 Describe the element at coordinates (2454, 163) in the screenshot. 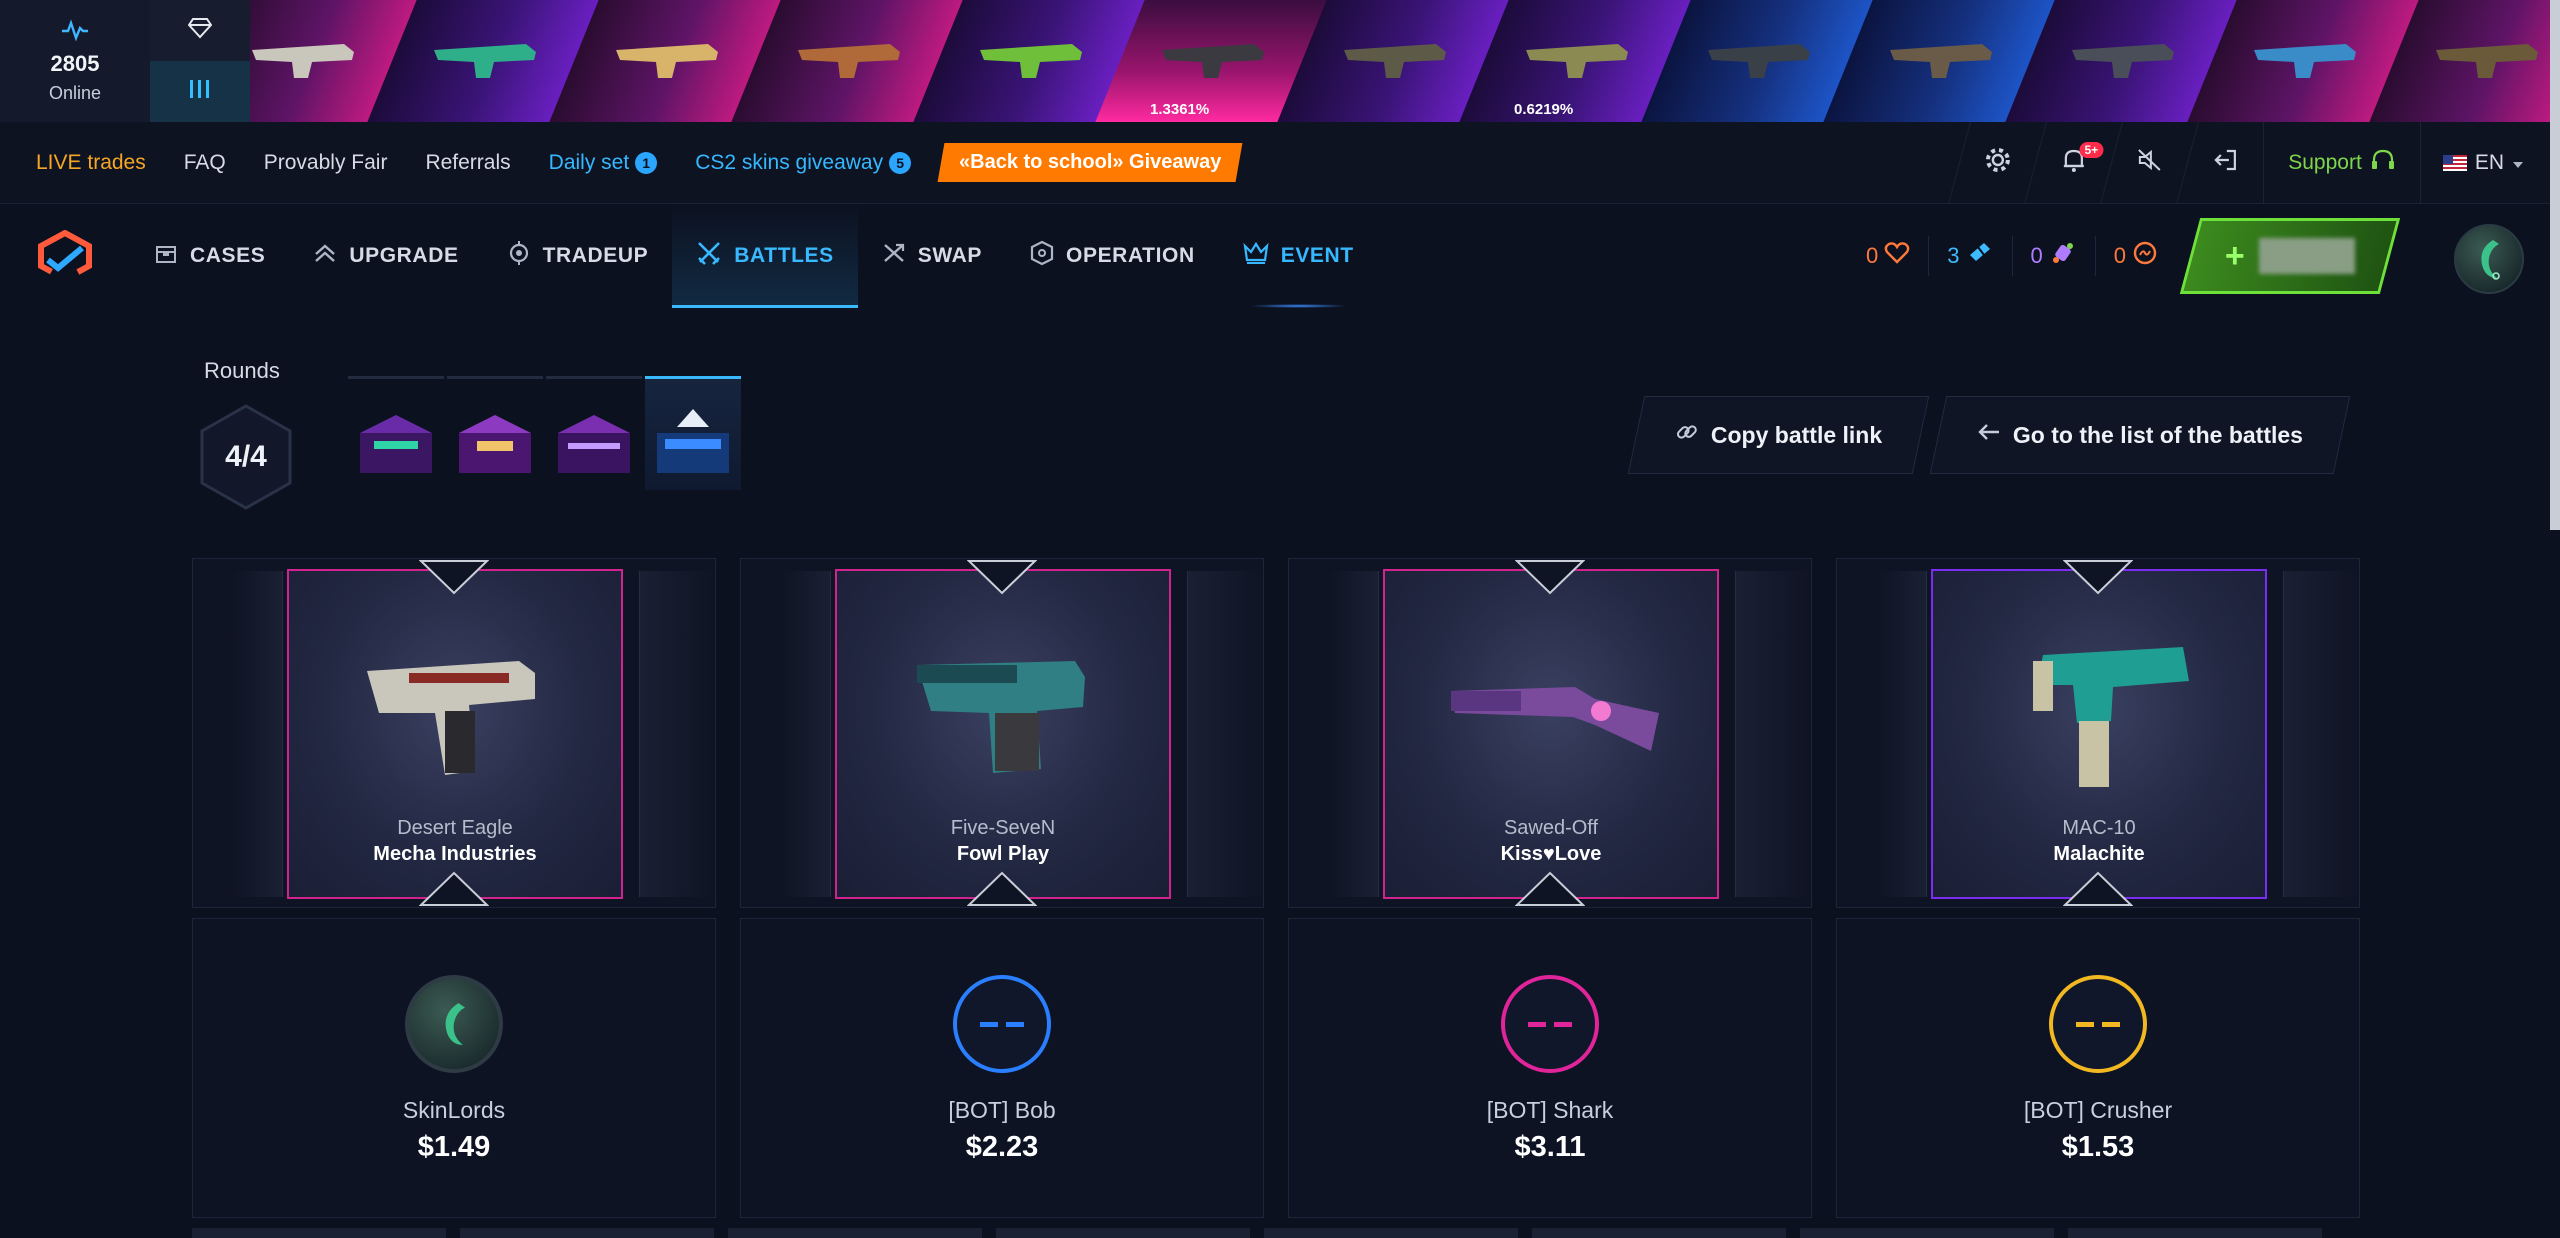

I see `us-flag-icon` at that location.